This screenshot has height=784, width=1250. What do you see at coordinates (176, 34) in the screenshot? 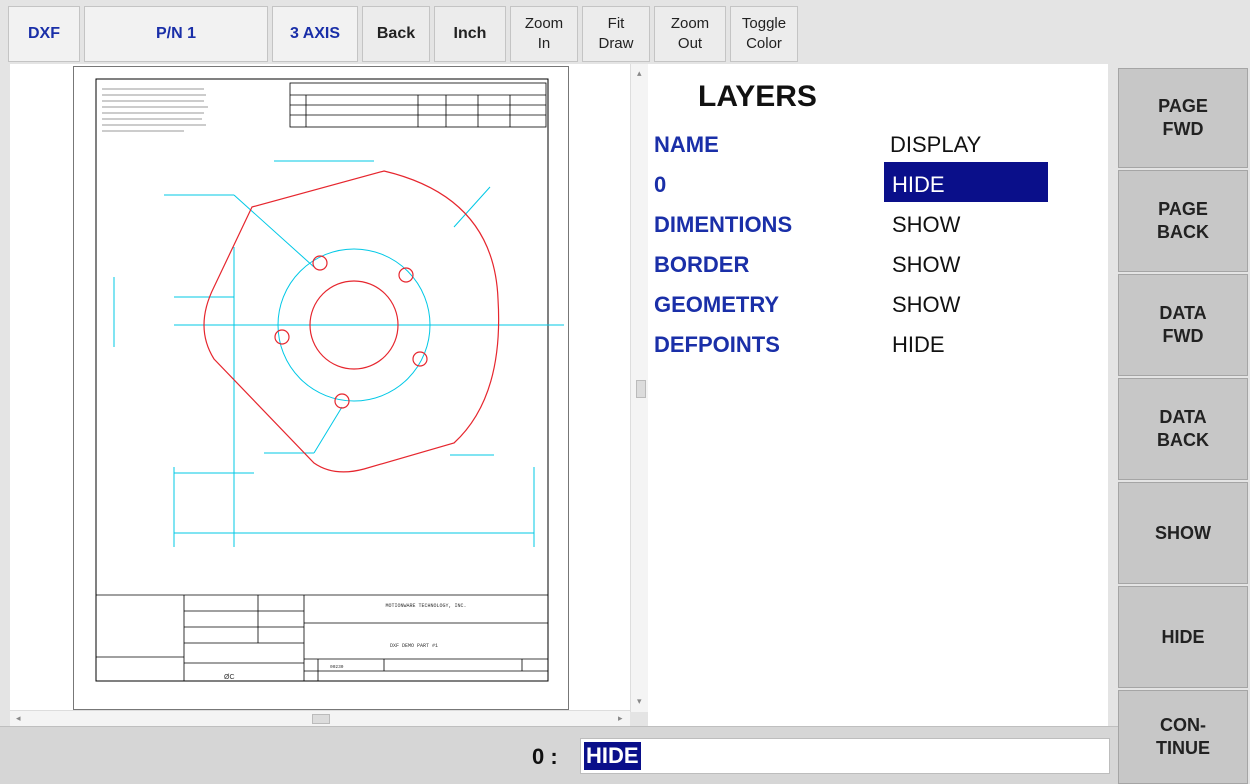
I see `part-number-button: P/N 1` at bounding box center [176, 34].